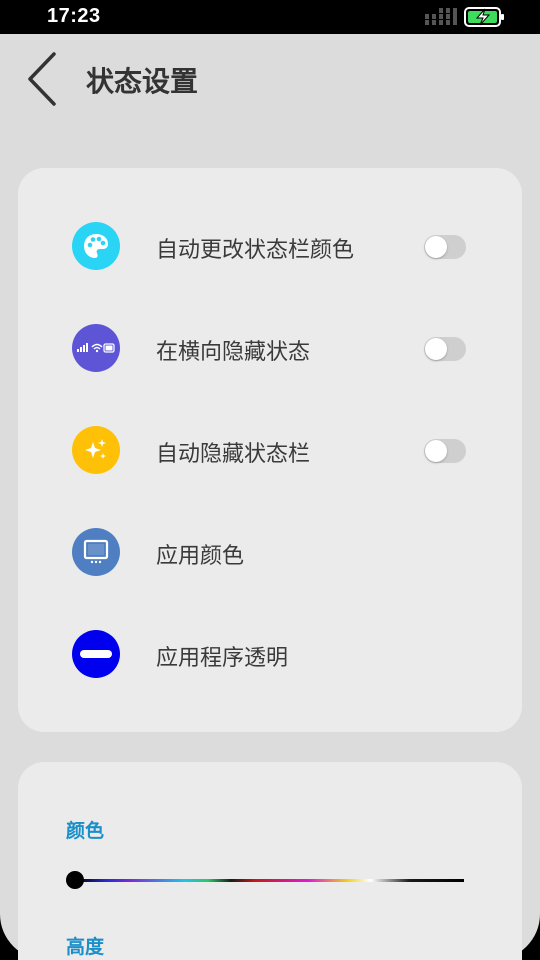 The image size is (540, 960). What do you see at coordinates (233, 454) in the screenshot?
I see `setting-label: 自动隐藏状态栏` at bounding box center [233, 454].